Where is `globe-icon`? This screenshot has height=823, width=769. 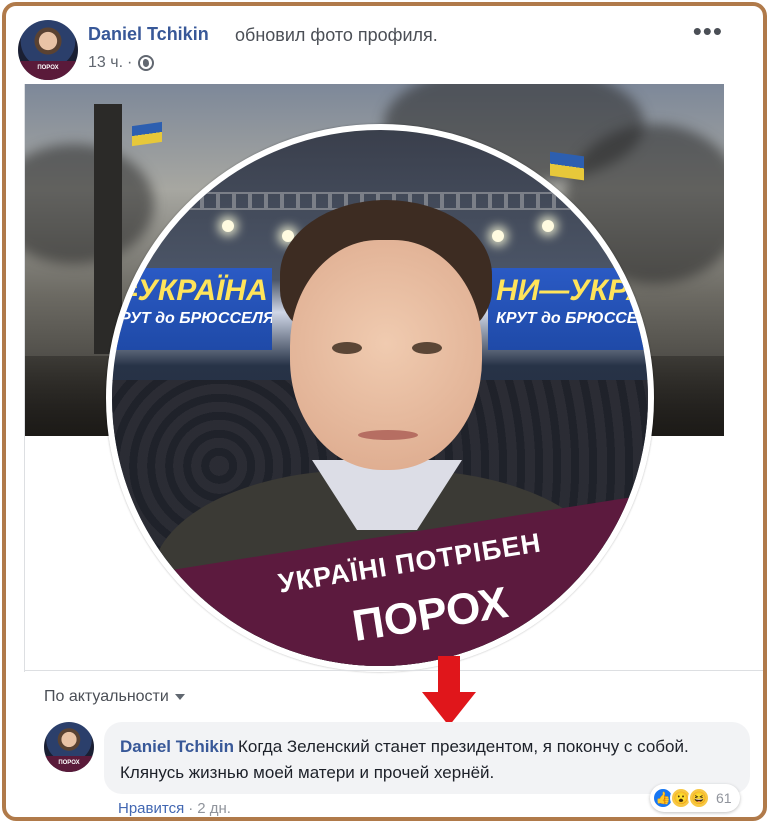
globe-icon is located at coordinates (146, 63).